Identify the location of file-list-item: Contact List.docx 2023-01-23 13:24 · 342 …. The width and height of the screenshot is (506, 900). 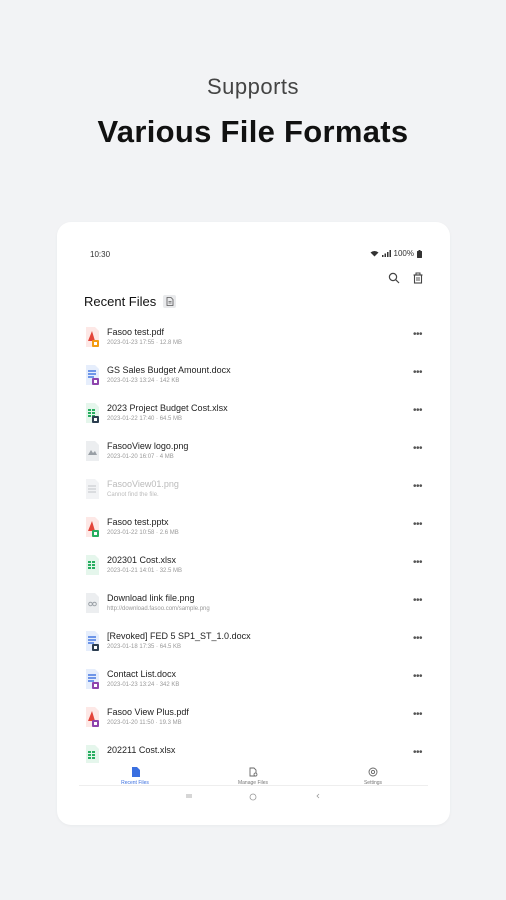
(253, 680).